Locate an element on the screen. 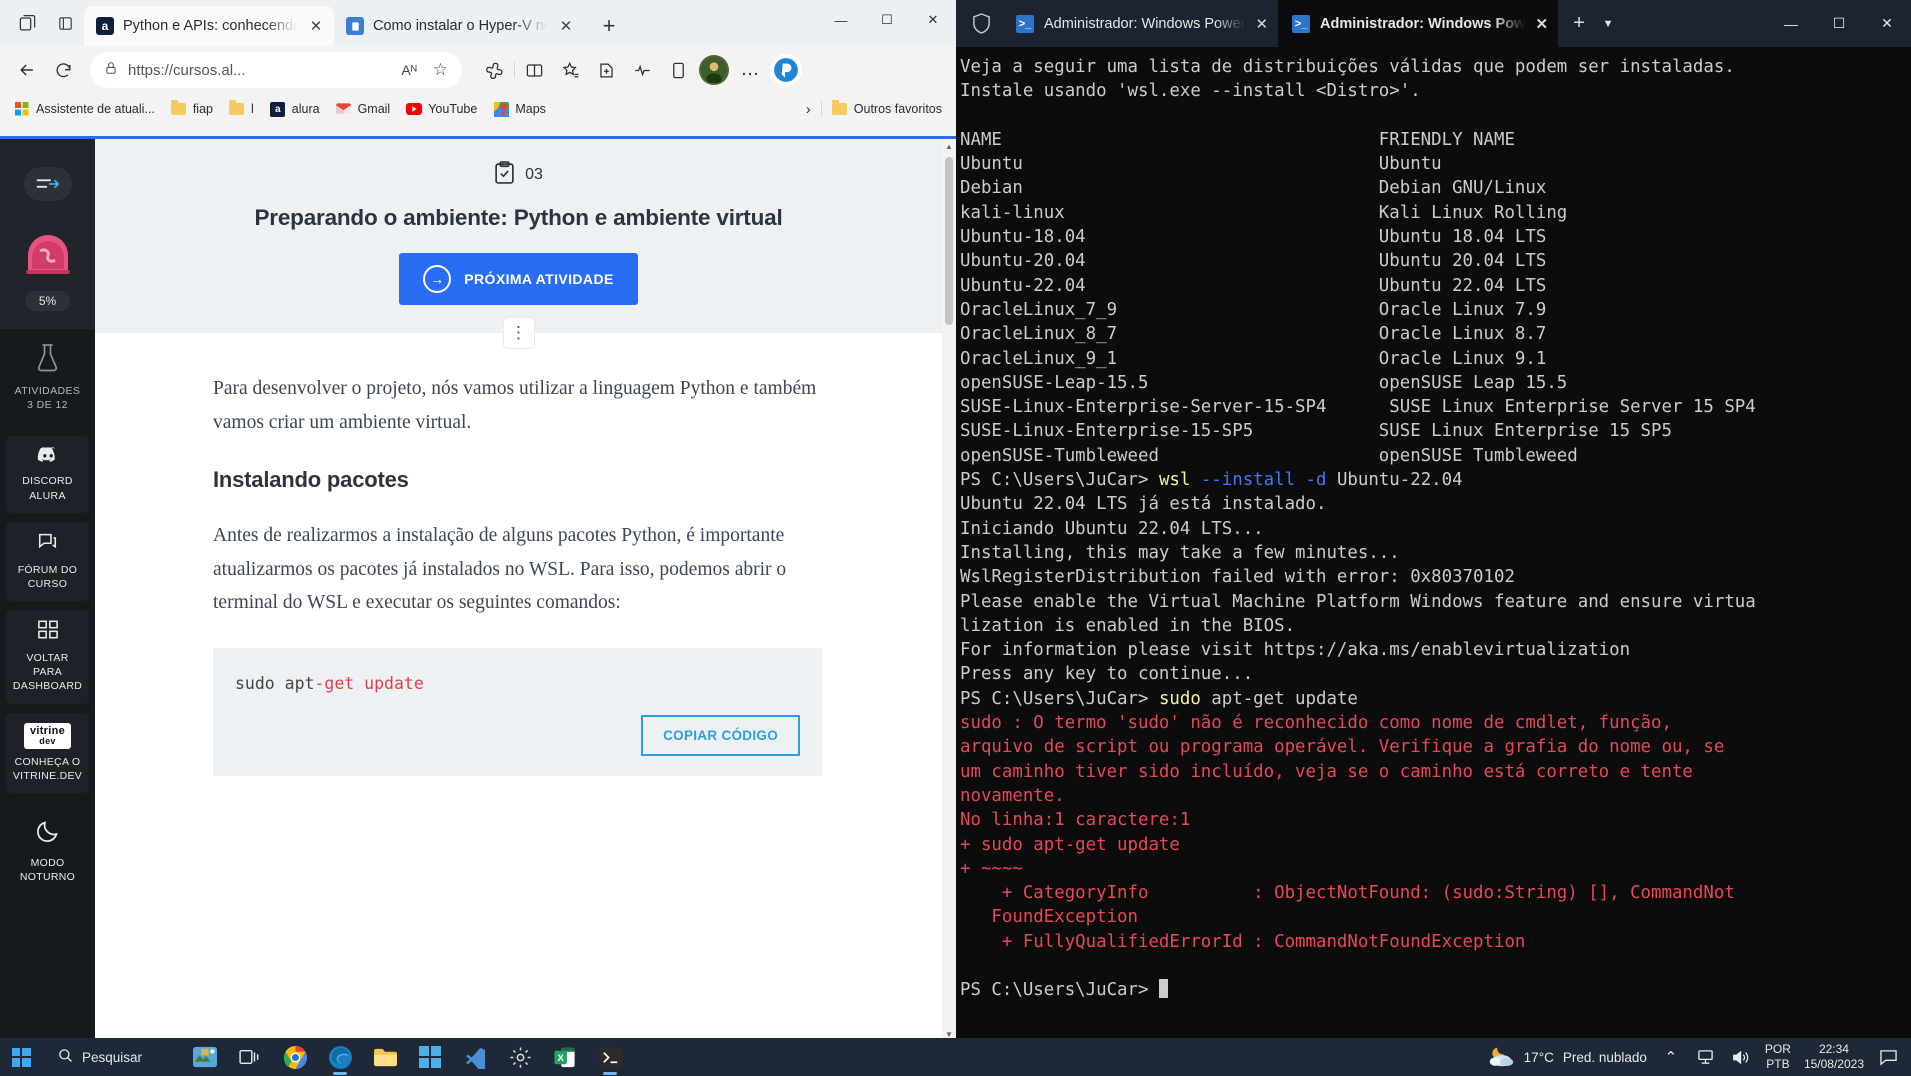 This screenshot has height=1076, width=1911. scroll-down-arrow: ▼ is located at coordinates (949, 1033).